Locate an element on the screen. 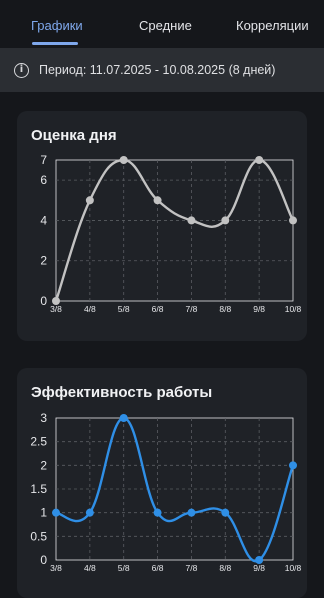 This screenshot has height=598, width=324. info-icon: i is located at coordinates (21, 70).